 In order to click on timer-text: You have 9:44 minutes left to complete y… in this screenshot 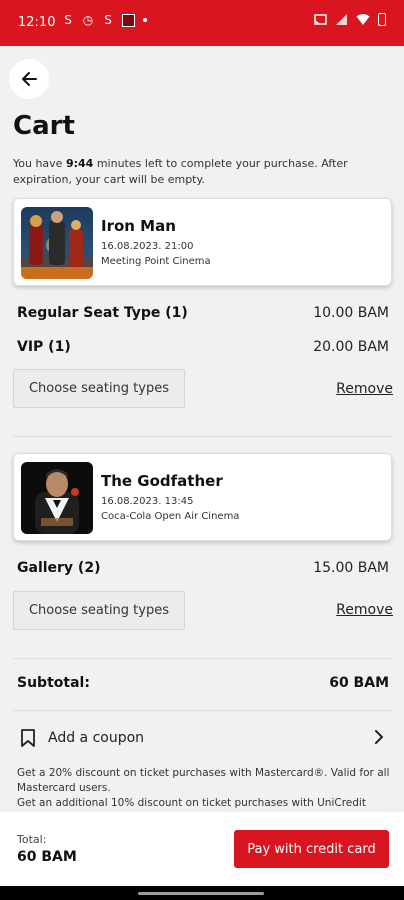, I will do `click(203, 172)`.